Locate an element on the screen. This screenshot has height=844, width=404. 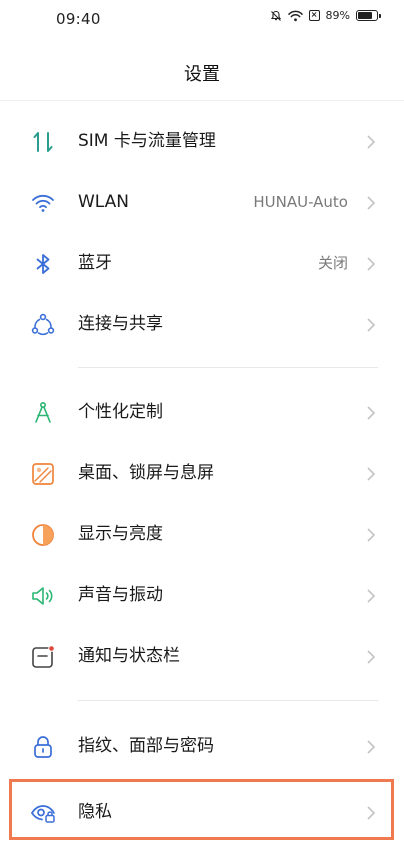
settings-item-personalization: 个性化定制 is located at coordinates (202, 412).